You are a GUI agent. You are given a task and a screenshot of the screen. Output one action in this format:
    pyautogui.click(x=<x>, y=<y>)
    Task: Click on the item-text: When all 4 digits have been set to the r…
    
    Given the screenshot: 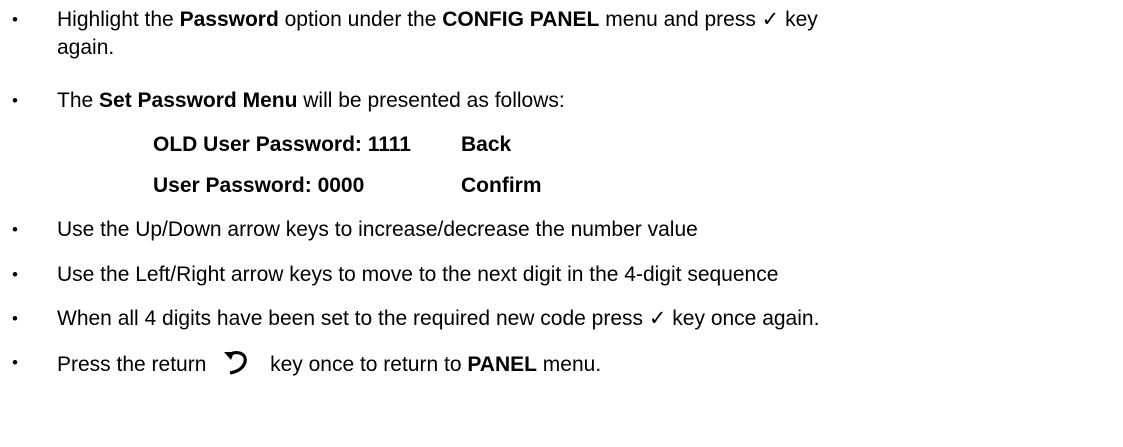 What is the action you would take?
    pyautogui.click(x=438, y=318)
    